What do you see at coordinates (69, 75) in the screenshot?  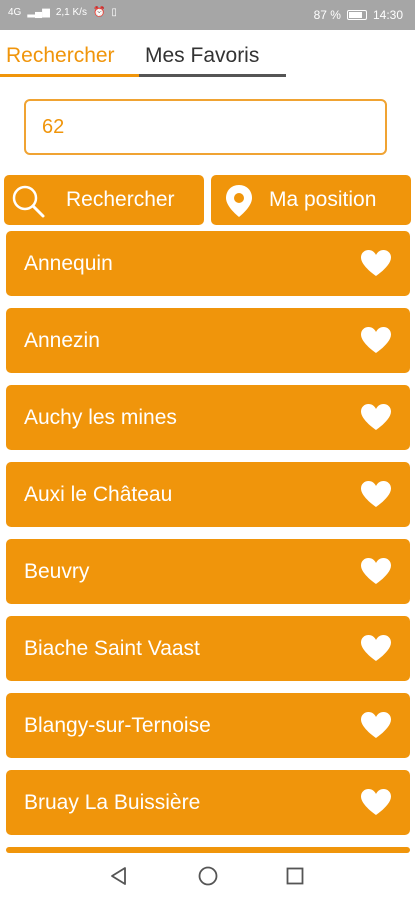 I see `tab-active-indicator` at bounding box center [69, 75].